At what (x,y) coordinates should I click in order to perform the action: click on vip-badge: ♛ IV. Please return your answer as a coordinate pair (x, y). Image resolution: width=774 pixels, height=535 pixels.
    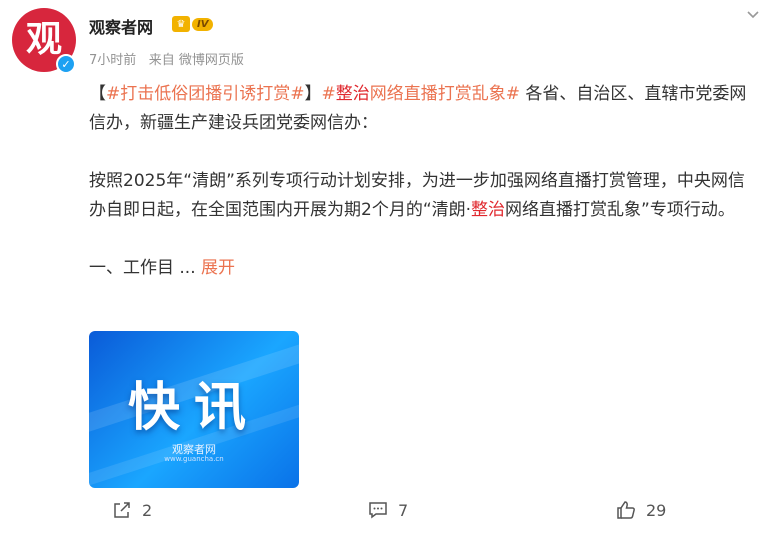
    Looking at the image, I should click on (194, 24).